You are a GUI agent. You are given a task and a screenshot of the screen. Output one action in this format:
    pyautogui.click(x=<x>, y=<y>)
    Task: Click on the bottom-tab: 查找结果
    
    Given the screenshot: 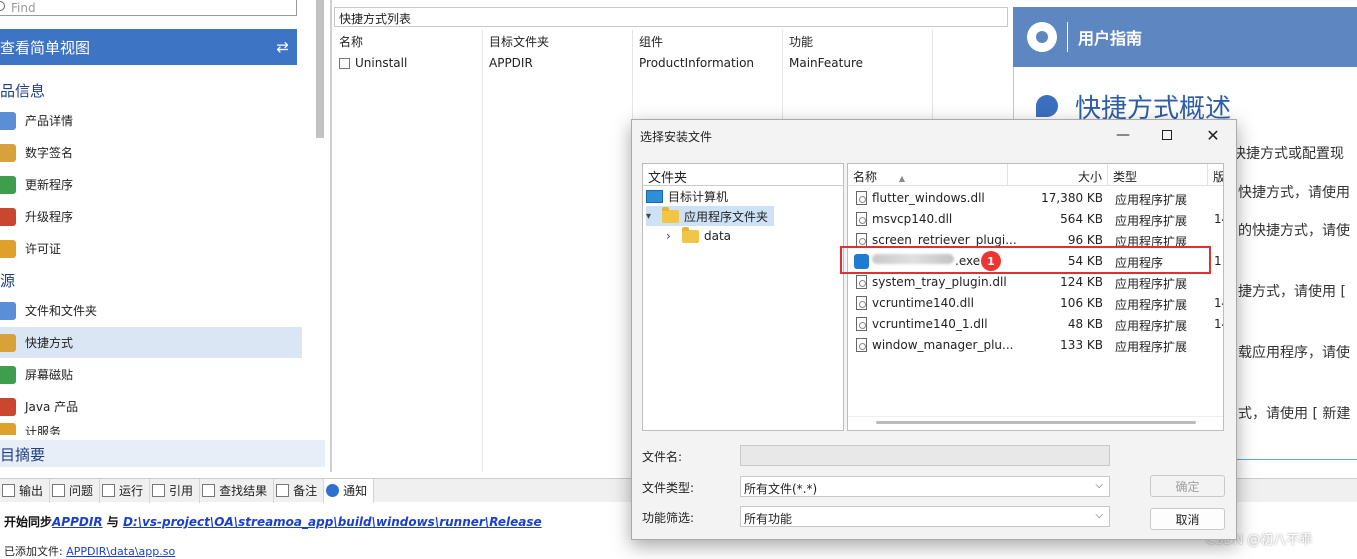 What is the action you would take?
    pyautogui.click(x=237, y=490)
    